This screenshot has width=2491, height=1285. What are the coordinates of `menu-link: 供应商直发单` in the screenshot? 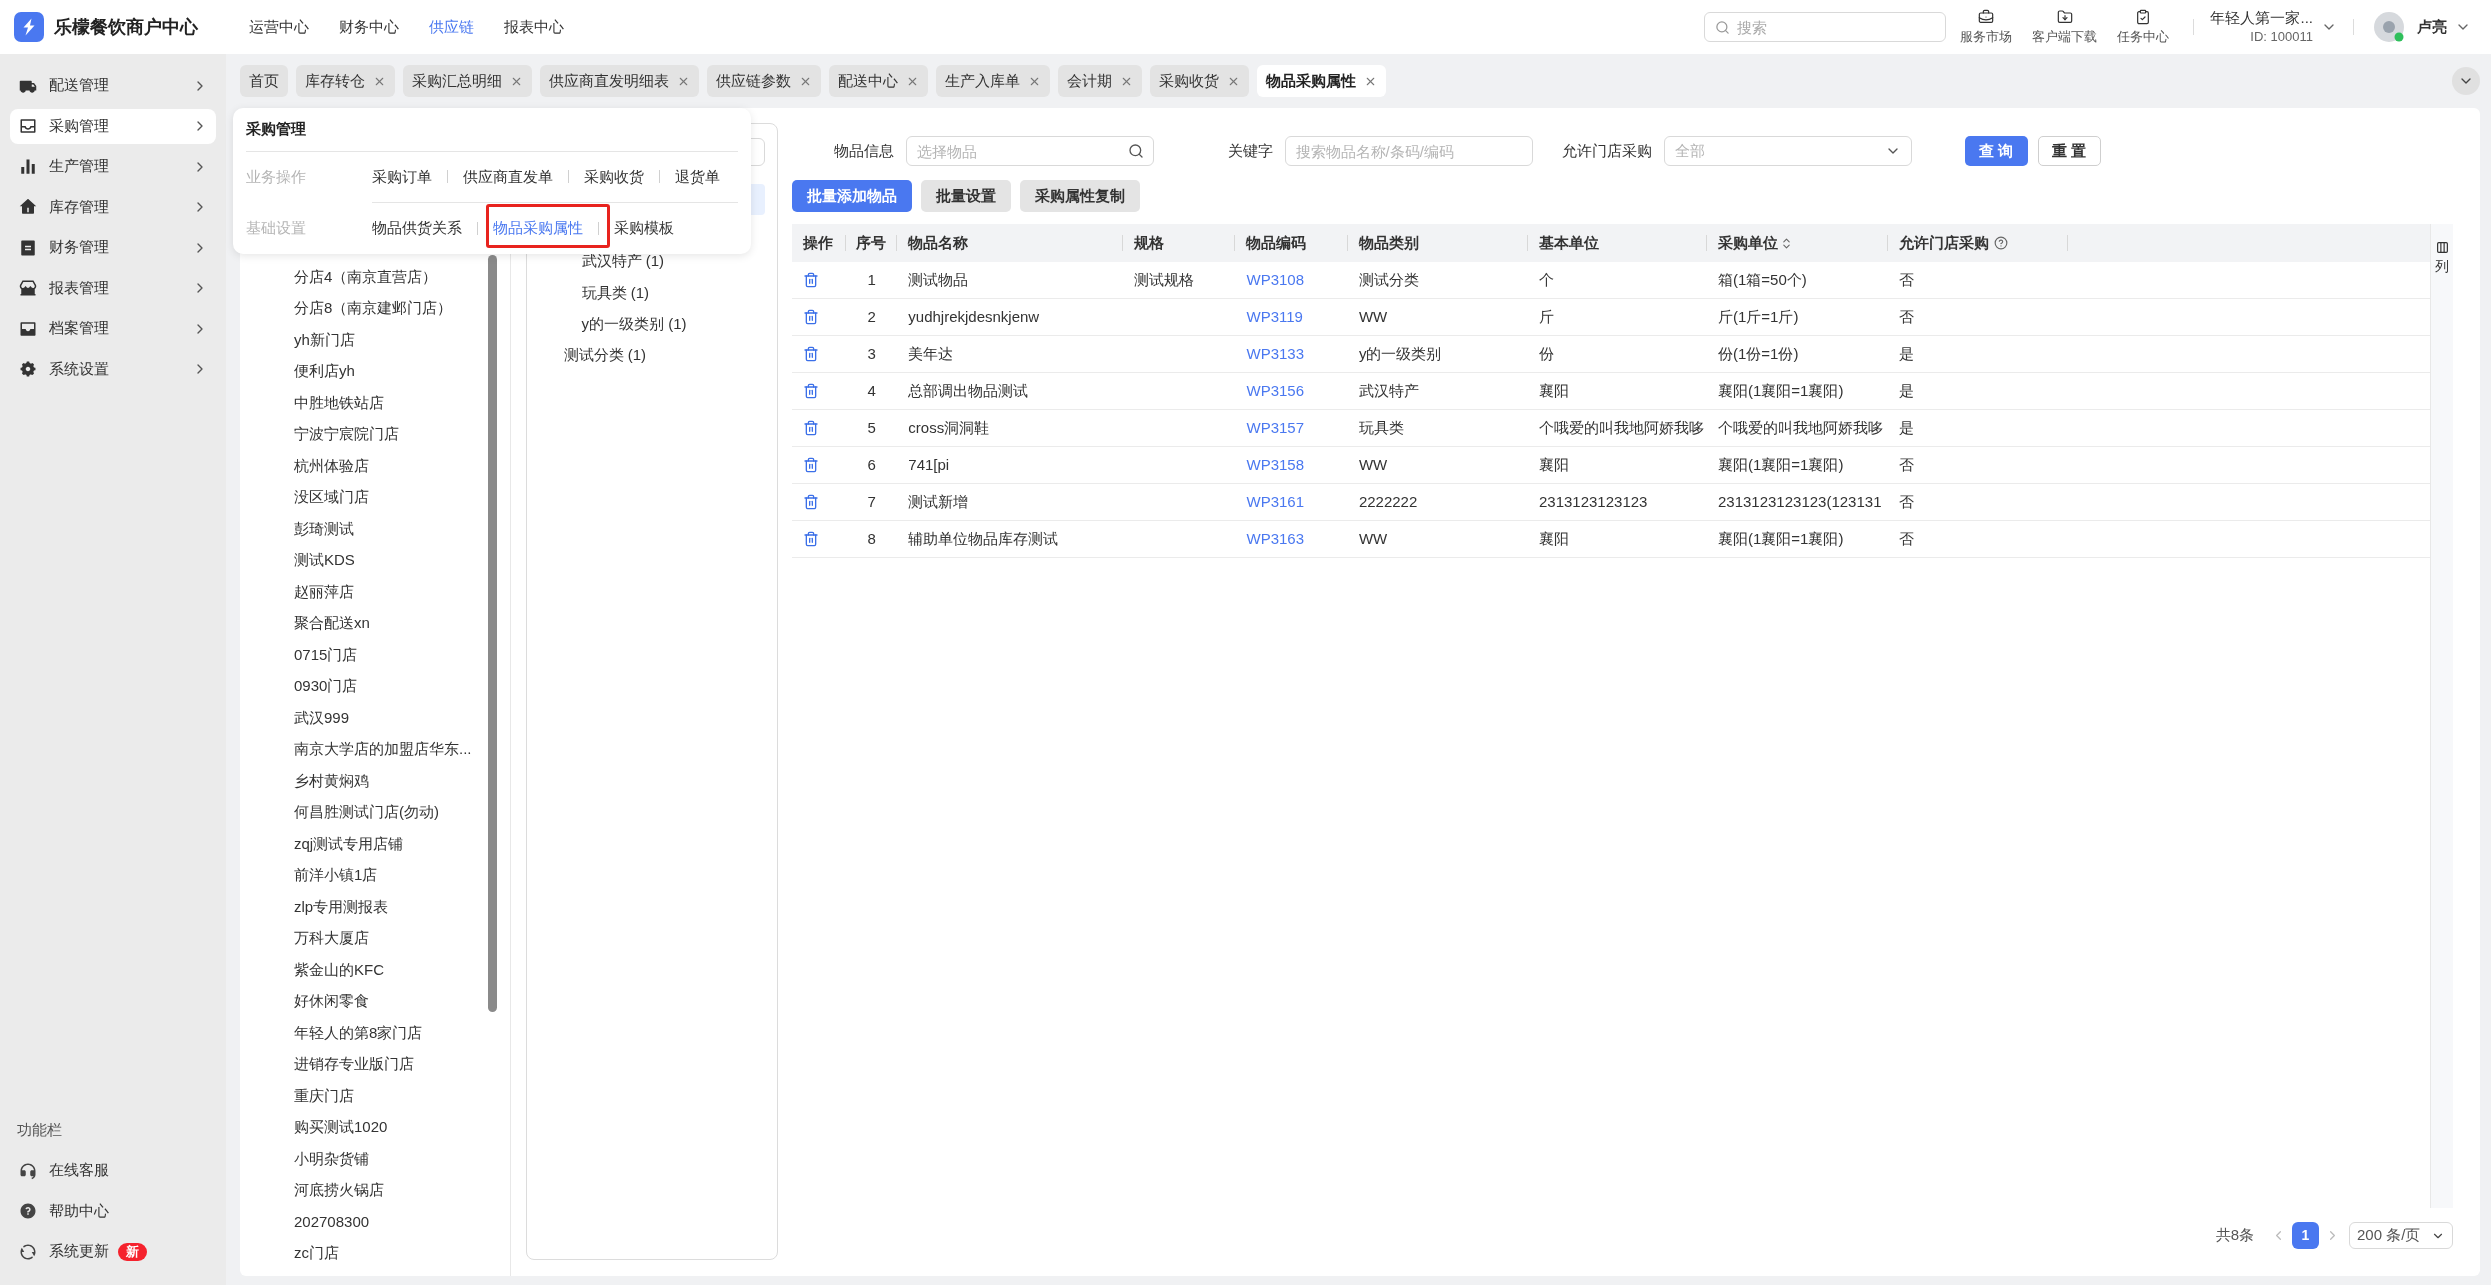 It's located at (508, 176).